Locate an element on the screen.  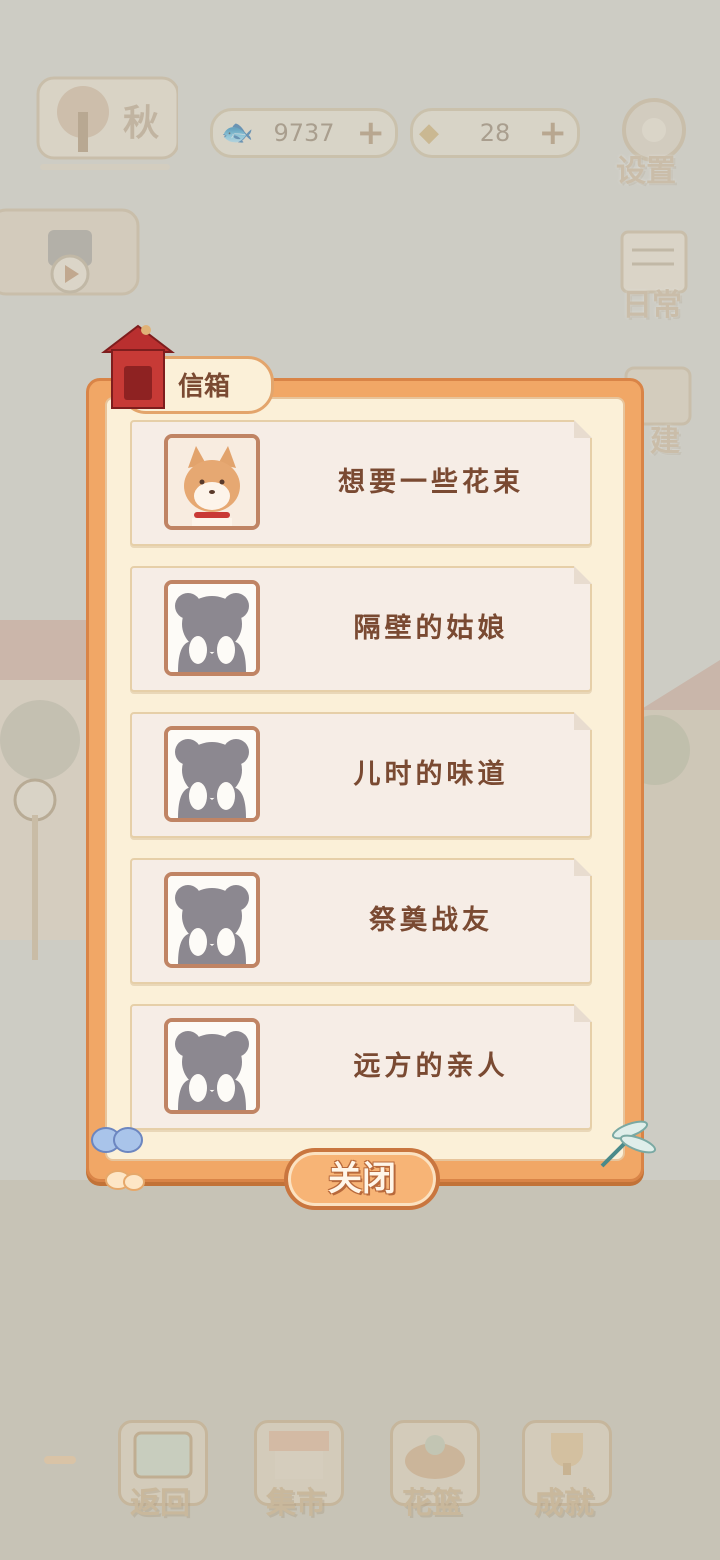
flower-basket-icon is located at coordinates (435, 1457).